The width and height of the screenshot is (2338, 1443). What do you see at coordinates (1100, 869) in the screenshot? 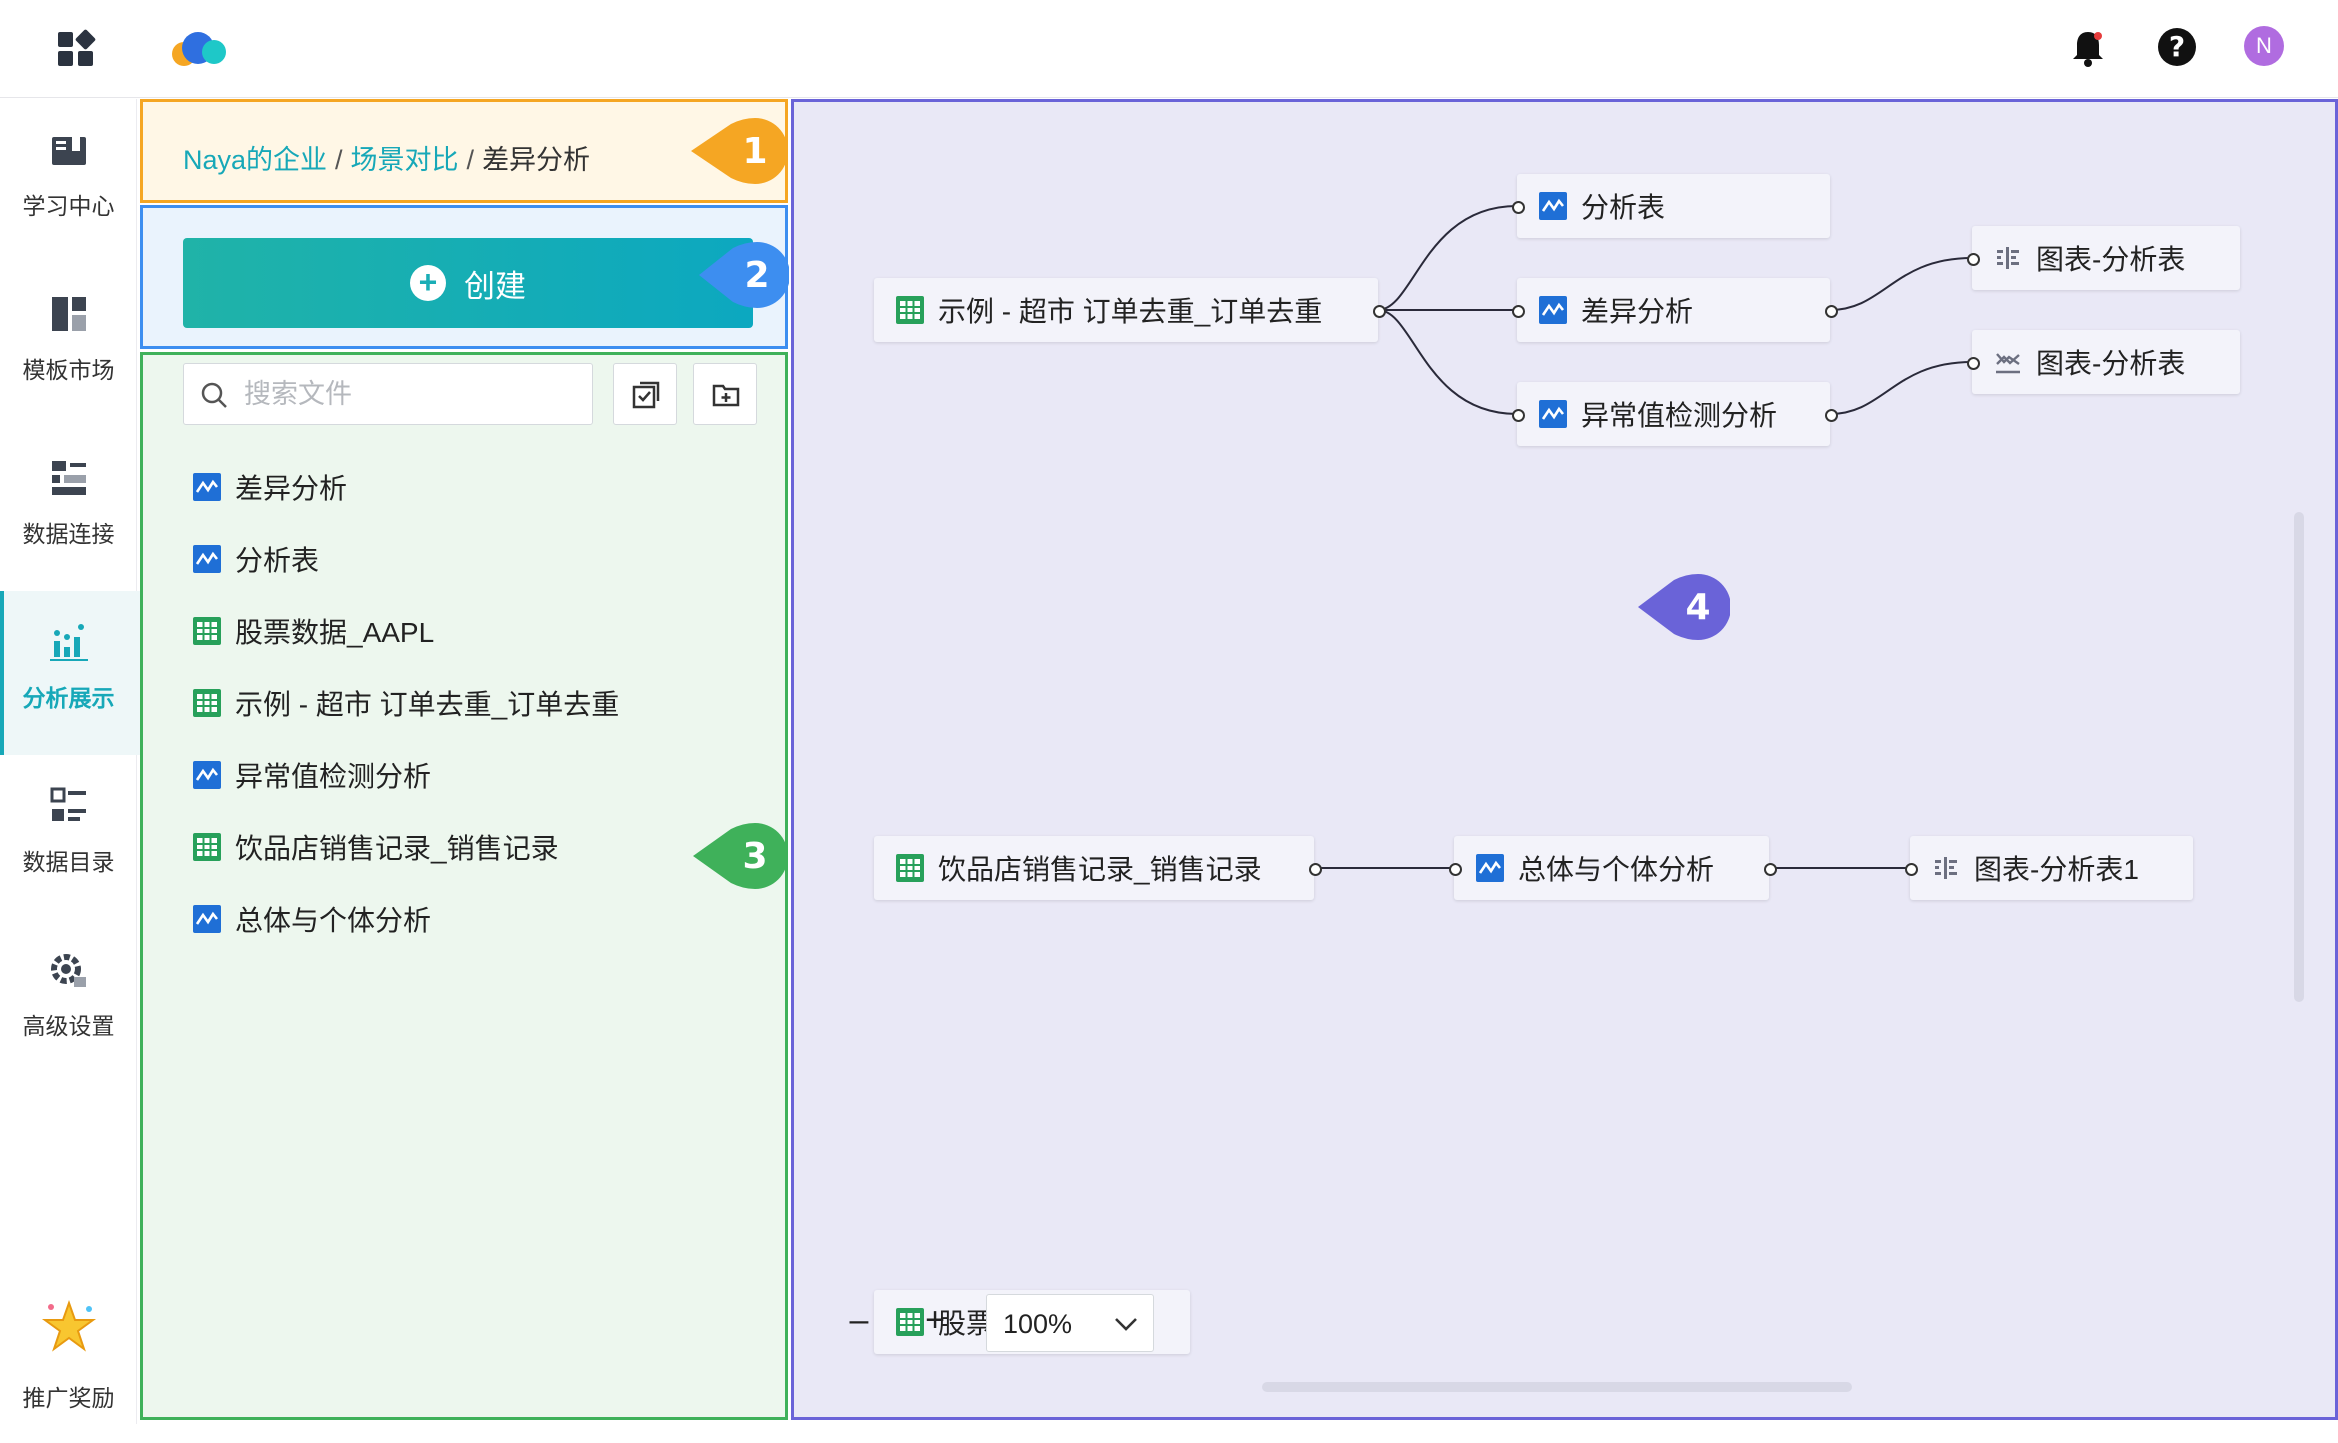
I see `node-label: 饮品店销售记录_销售记录` at bounding box center [1100, 869].